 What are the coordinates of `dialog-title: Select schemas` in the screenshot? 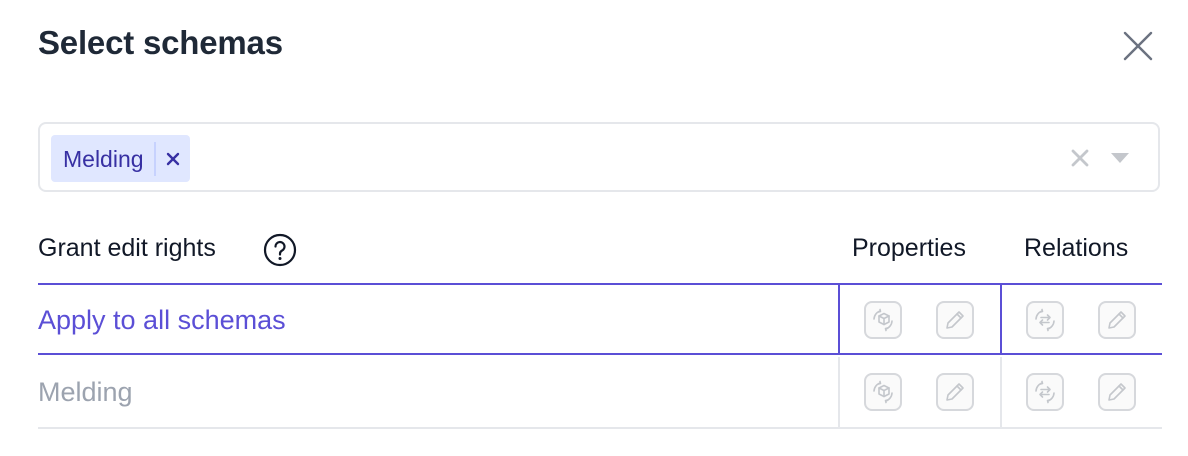 It's located at (160, 42).